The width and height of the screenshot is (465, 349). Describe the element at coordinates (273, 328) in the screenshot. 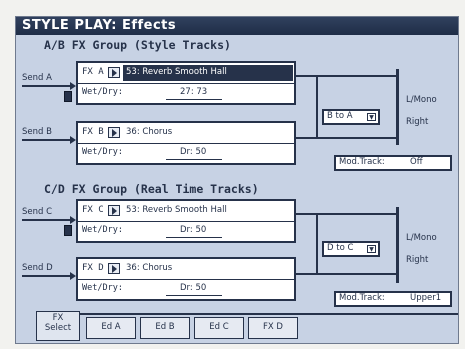

I see `tab-fx-d: FX D` at that location.